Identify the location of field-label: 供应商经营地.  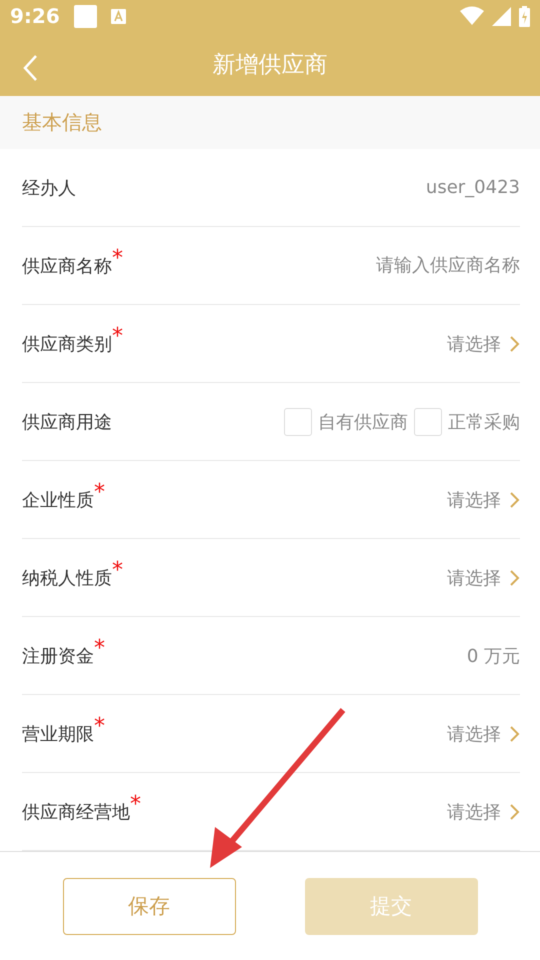
(76, 812).